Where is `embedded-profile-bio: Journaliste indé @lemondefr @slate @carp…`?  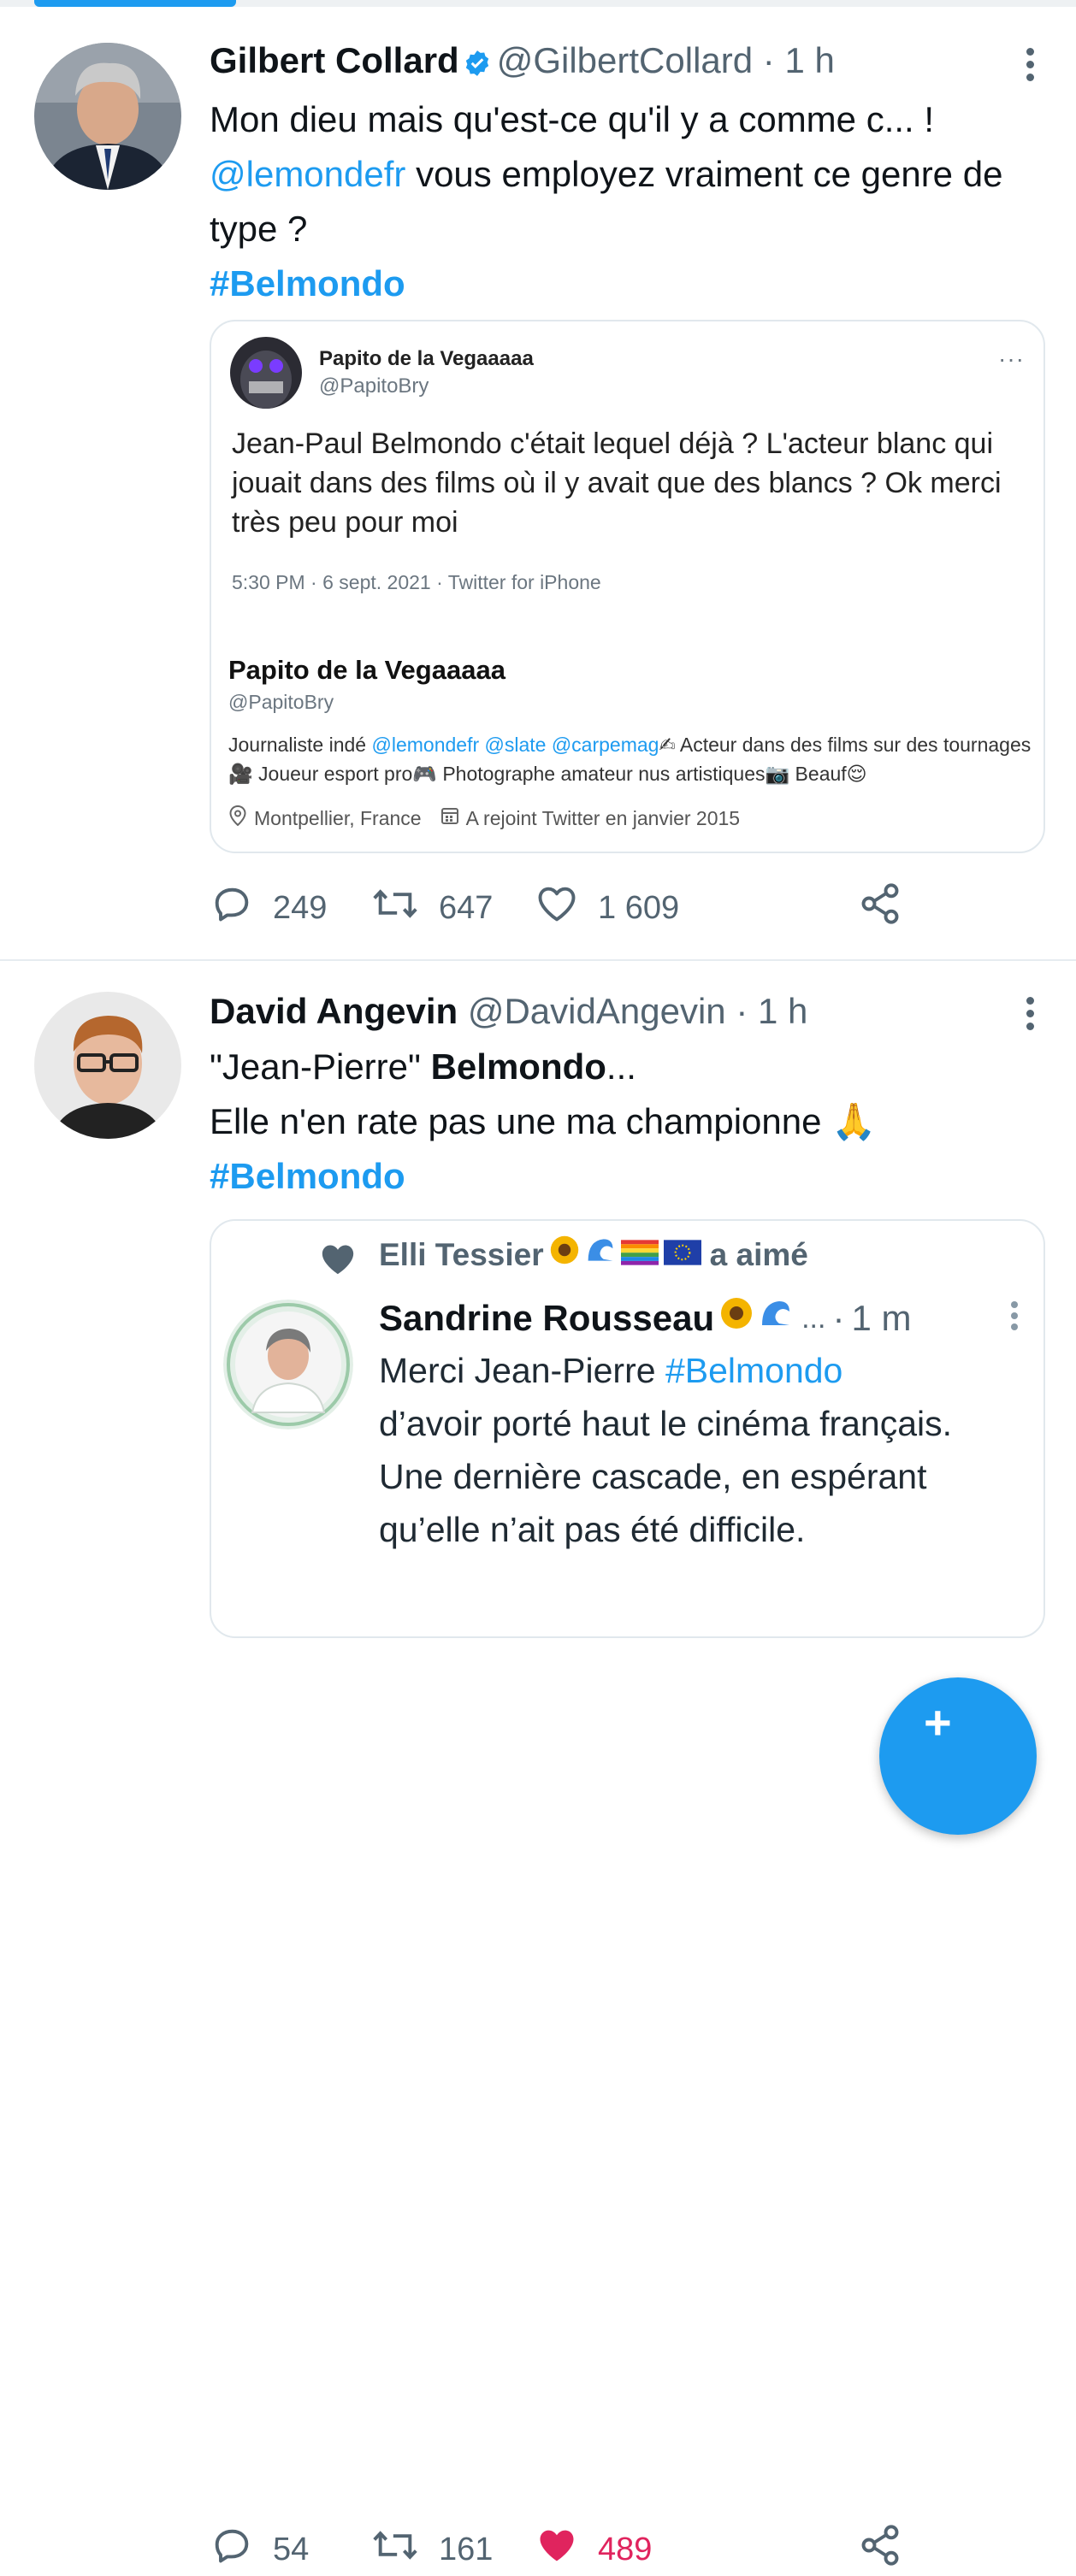
embedded-profile-bio: Journaliste indé @lemondefr @slate @carp… is located at coordinates (630, 759).